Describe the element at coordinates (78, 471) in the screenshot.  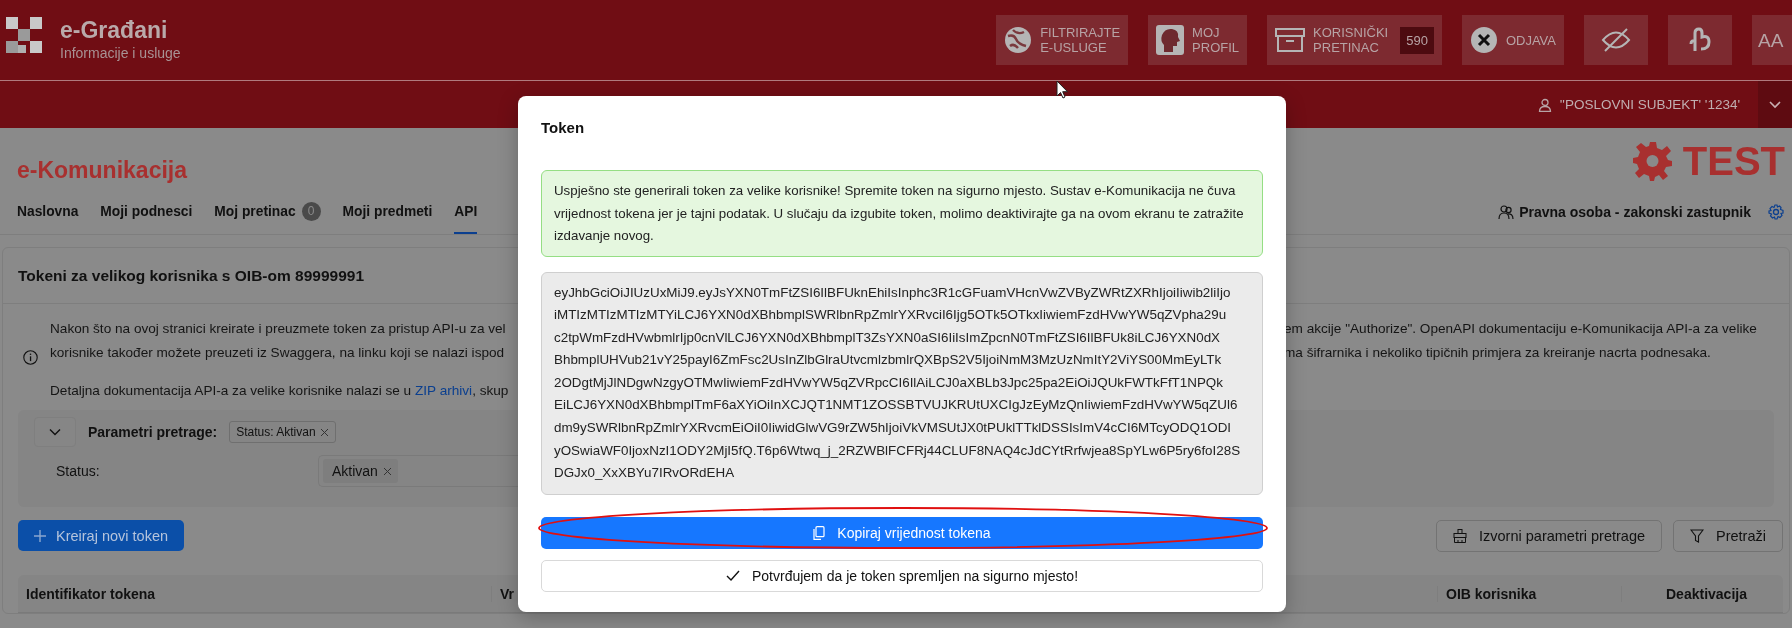
I see `field-label: Status:` at that location.